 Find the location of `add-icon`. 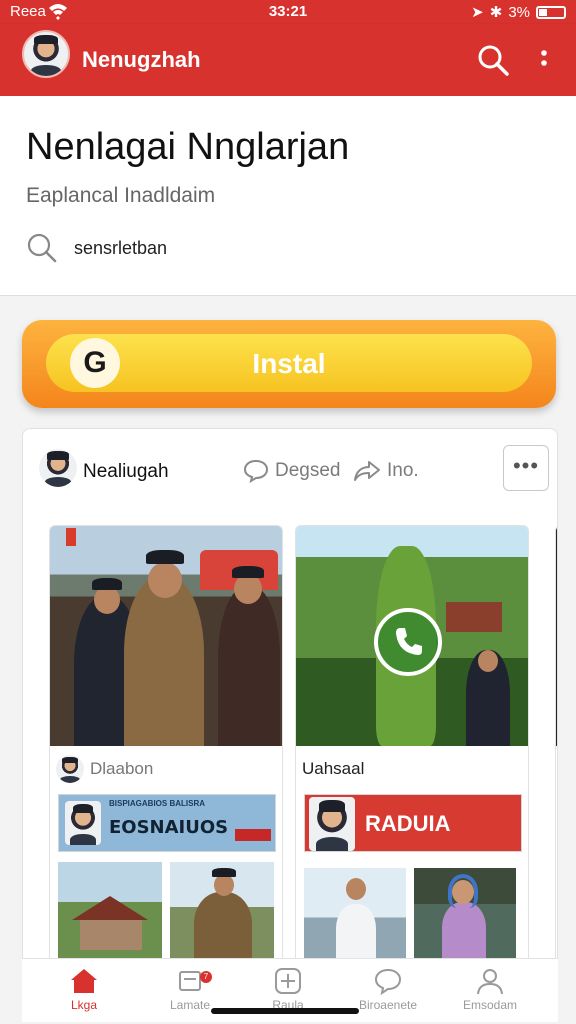

add-icon is located at coordinates (288, 981).